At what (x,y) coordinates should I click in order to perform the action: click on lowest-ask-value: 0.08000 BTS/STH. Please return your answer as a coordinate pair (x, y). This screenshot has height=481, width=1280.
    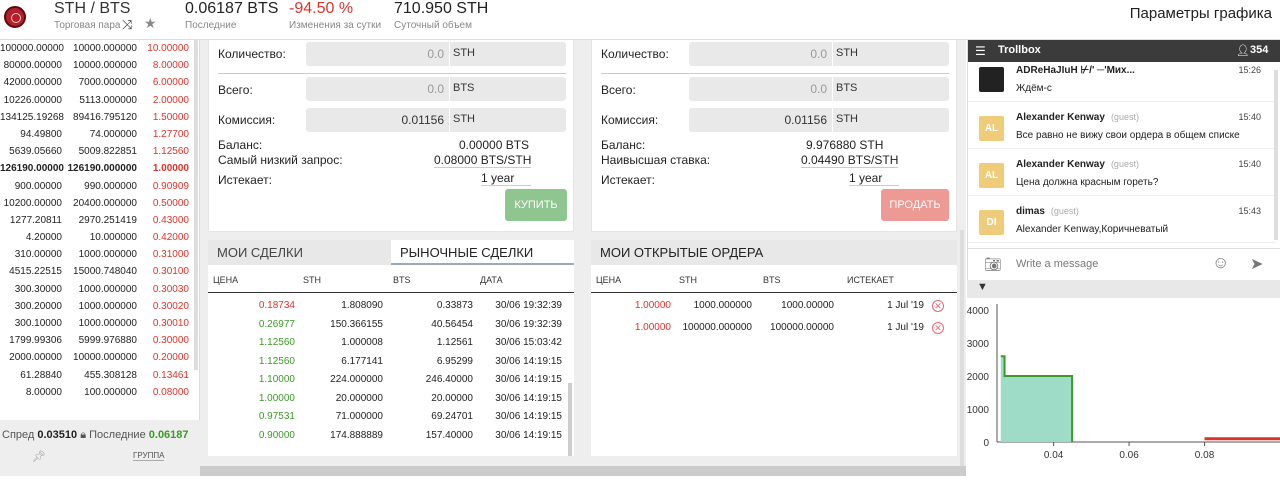
    Looking at the image, I should click on (483, 160).